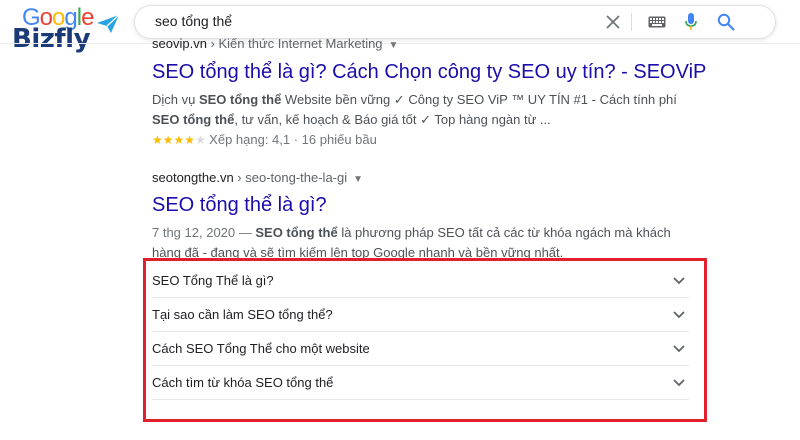 The height and width of the screenshot is (440, 800). What do you see at coordinates (726, 22) in the screenshot?
I see `search-icon` at bounding box center [726, 22].